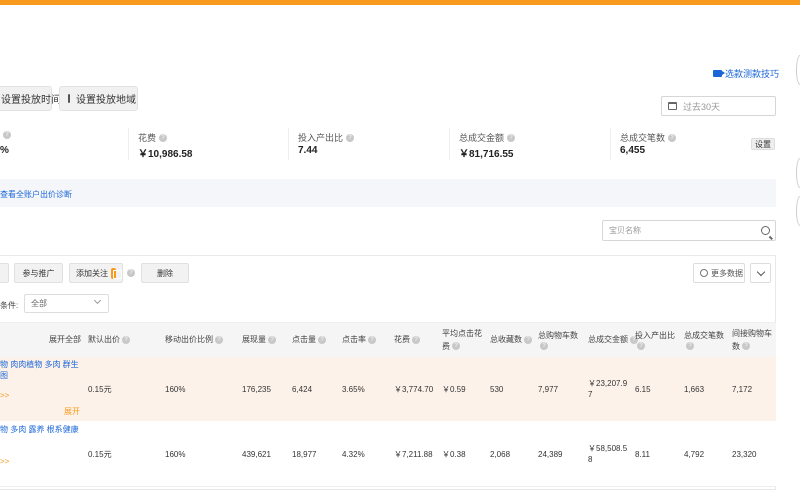  What do you see at coordinates (548, 389) in the screenshot?
I see `cell-cart: 7,977` at bounding box center [548, 389].